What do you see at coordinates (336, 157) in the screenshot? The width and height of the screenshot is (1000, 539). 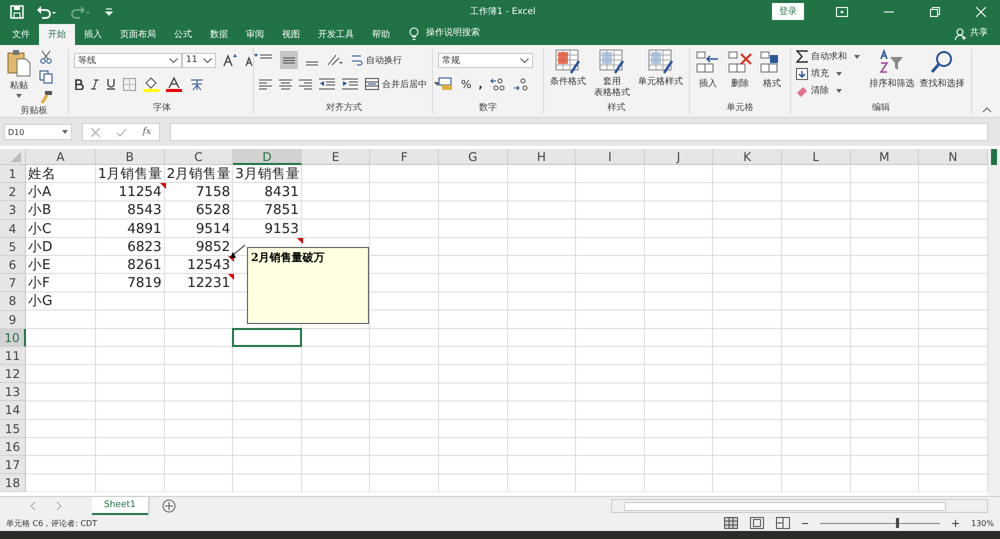 I see `column-header: E` at bounding box center [336, 157].